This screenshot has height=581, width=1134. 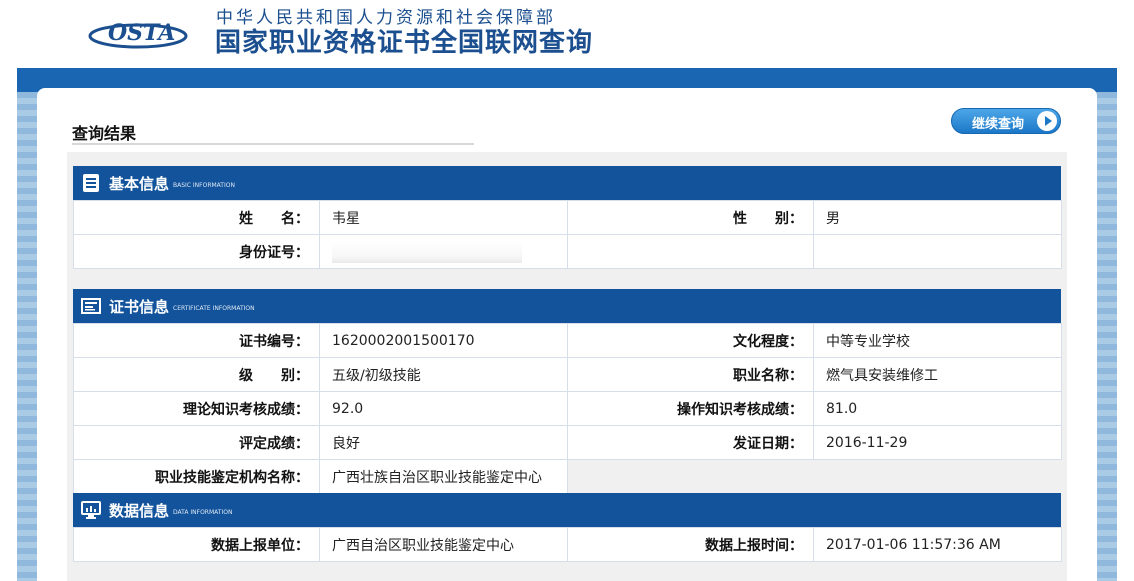 I want to click on report-unit-label: 数据上报单位：, so click(x=196, y=544).